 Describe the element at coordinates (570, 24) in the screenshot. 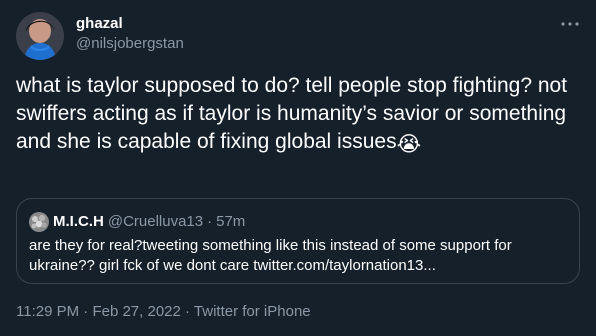

I see `more-horizontal-icon` at that location.